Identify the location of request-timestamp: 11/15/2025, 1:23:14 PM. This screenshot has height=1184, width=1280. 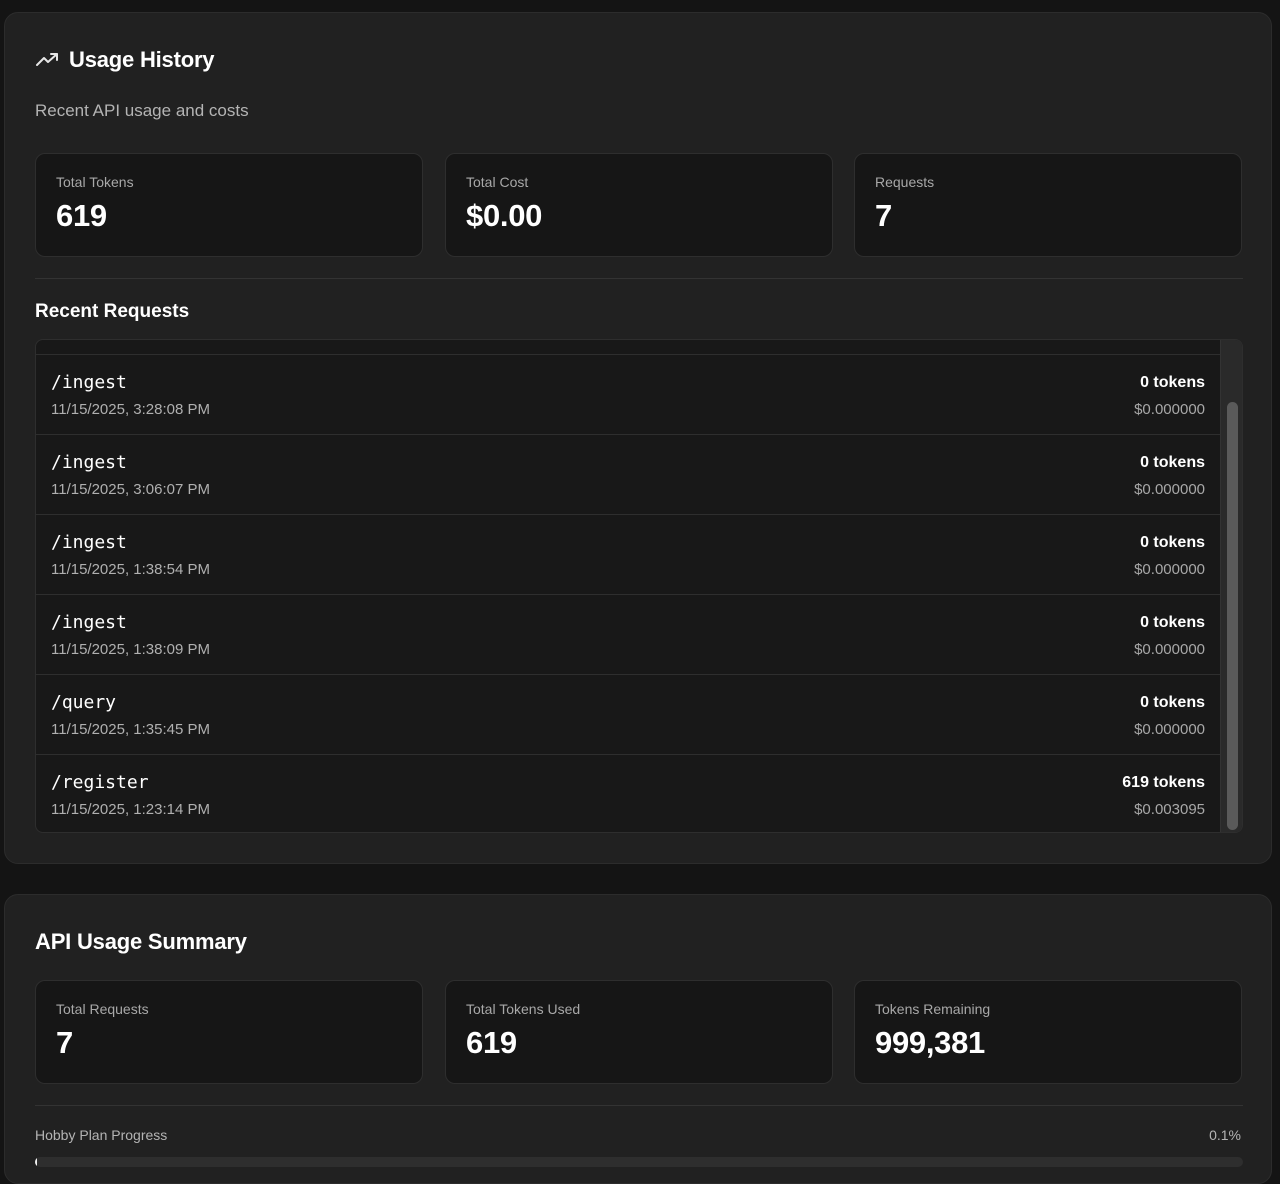
(131, 809).